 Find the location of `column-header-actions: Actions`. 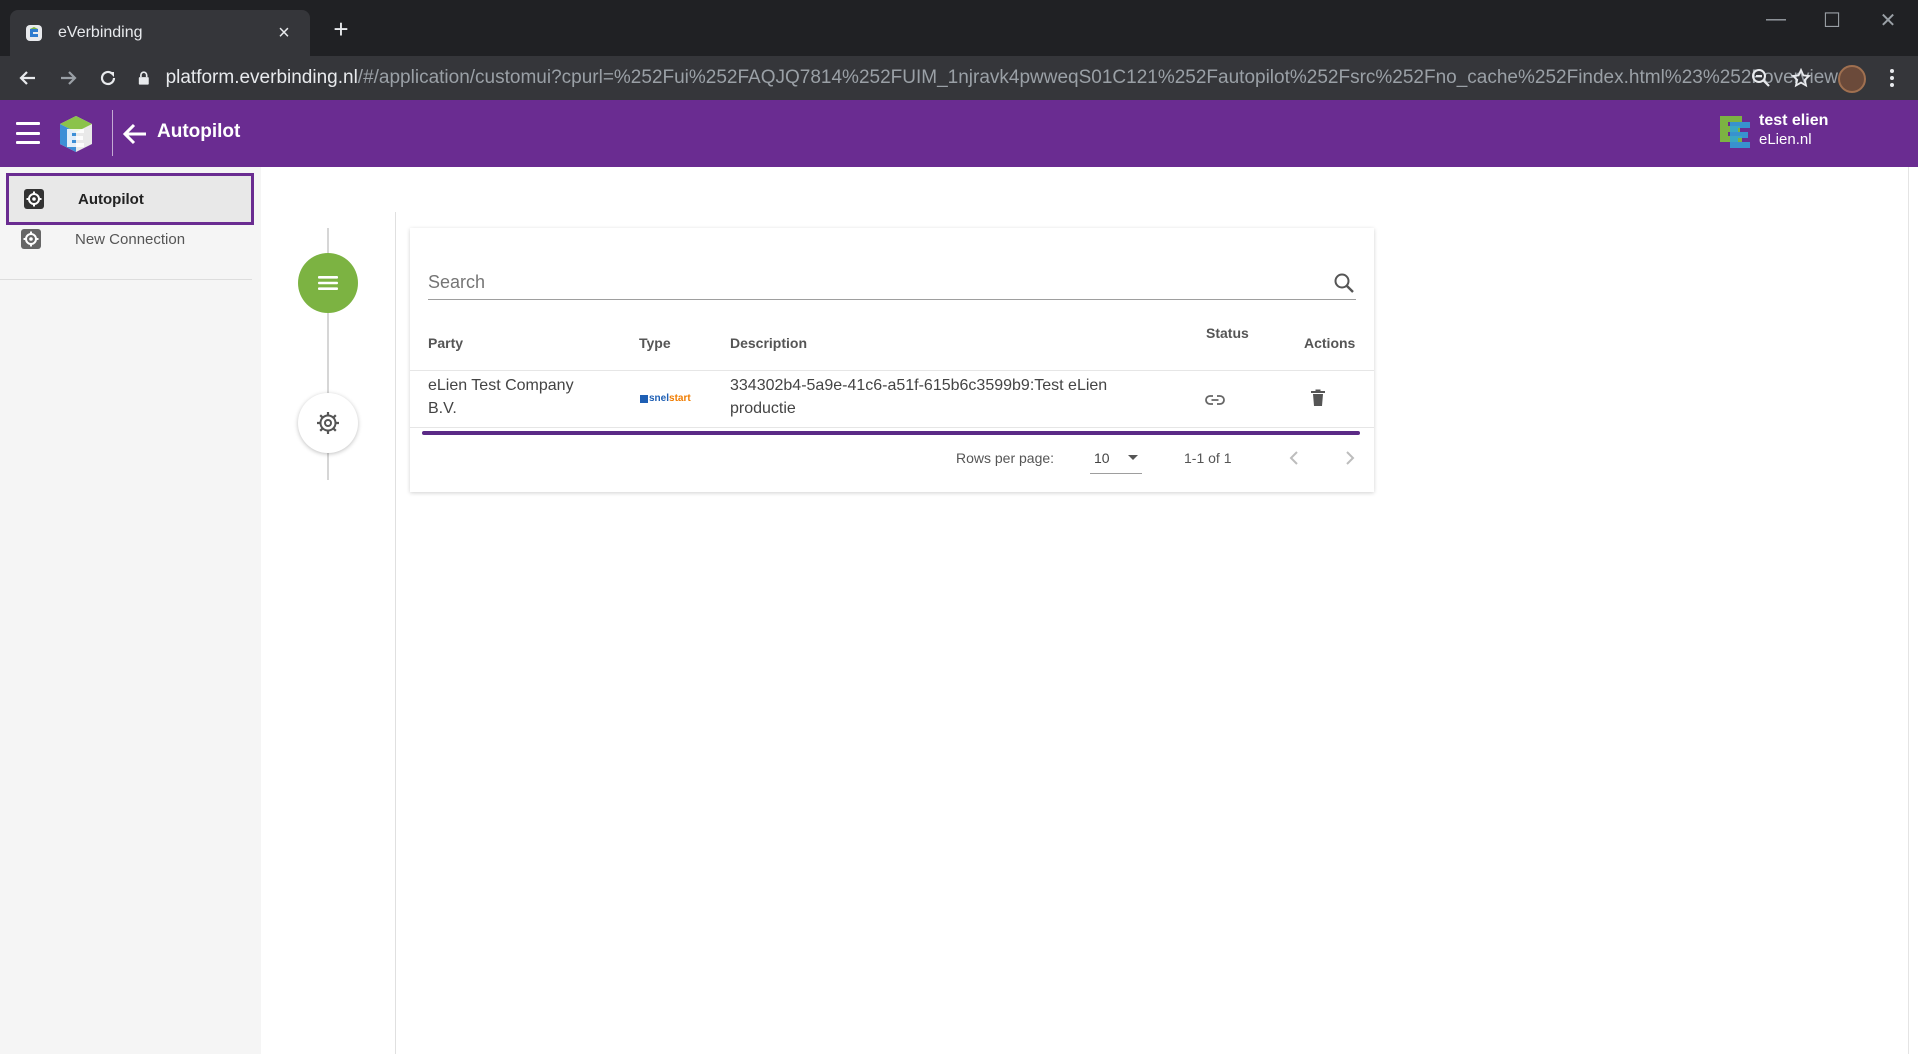

column-header-actions: Actions is located at coordinates (1330, 343).